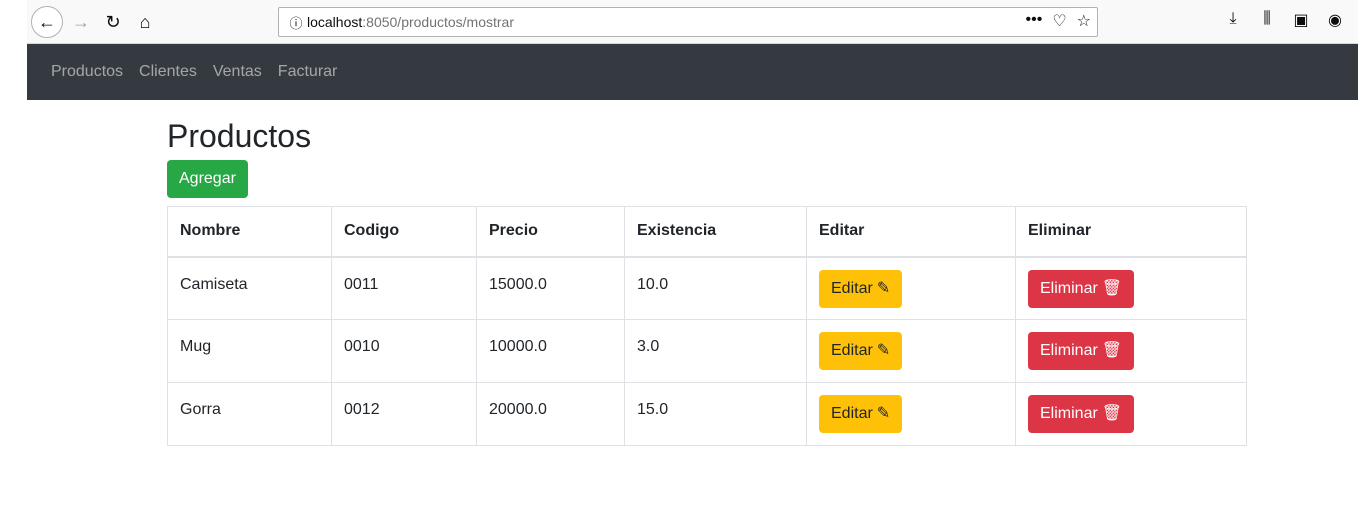 This screenshot has height=511, width=1358. I want to click on forward-icon: →, so click(81, 22).